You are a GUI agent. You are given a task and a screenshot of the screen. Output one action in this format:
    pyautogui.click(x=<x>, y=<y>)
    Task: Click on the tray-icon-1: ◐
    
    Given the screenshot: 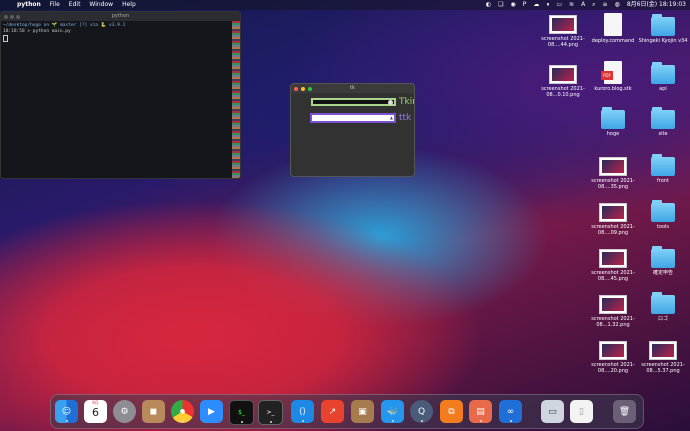 What is the action you would take?
    pyautogui.click(x=488, y=5)
    